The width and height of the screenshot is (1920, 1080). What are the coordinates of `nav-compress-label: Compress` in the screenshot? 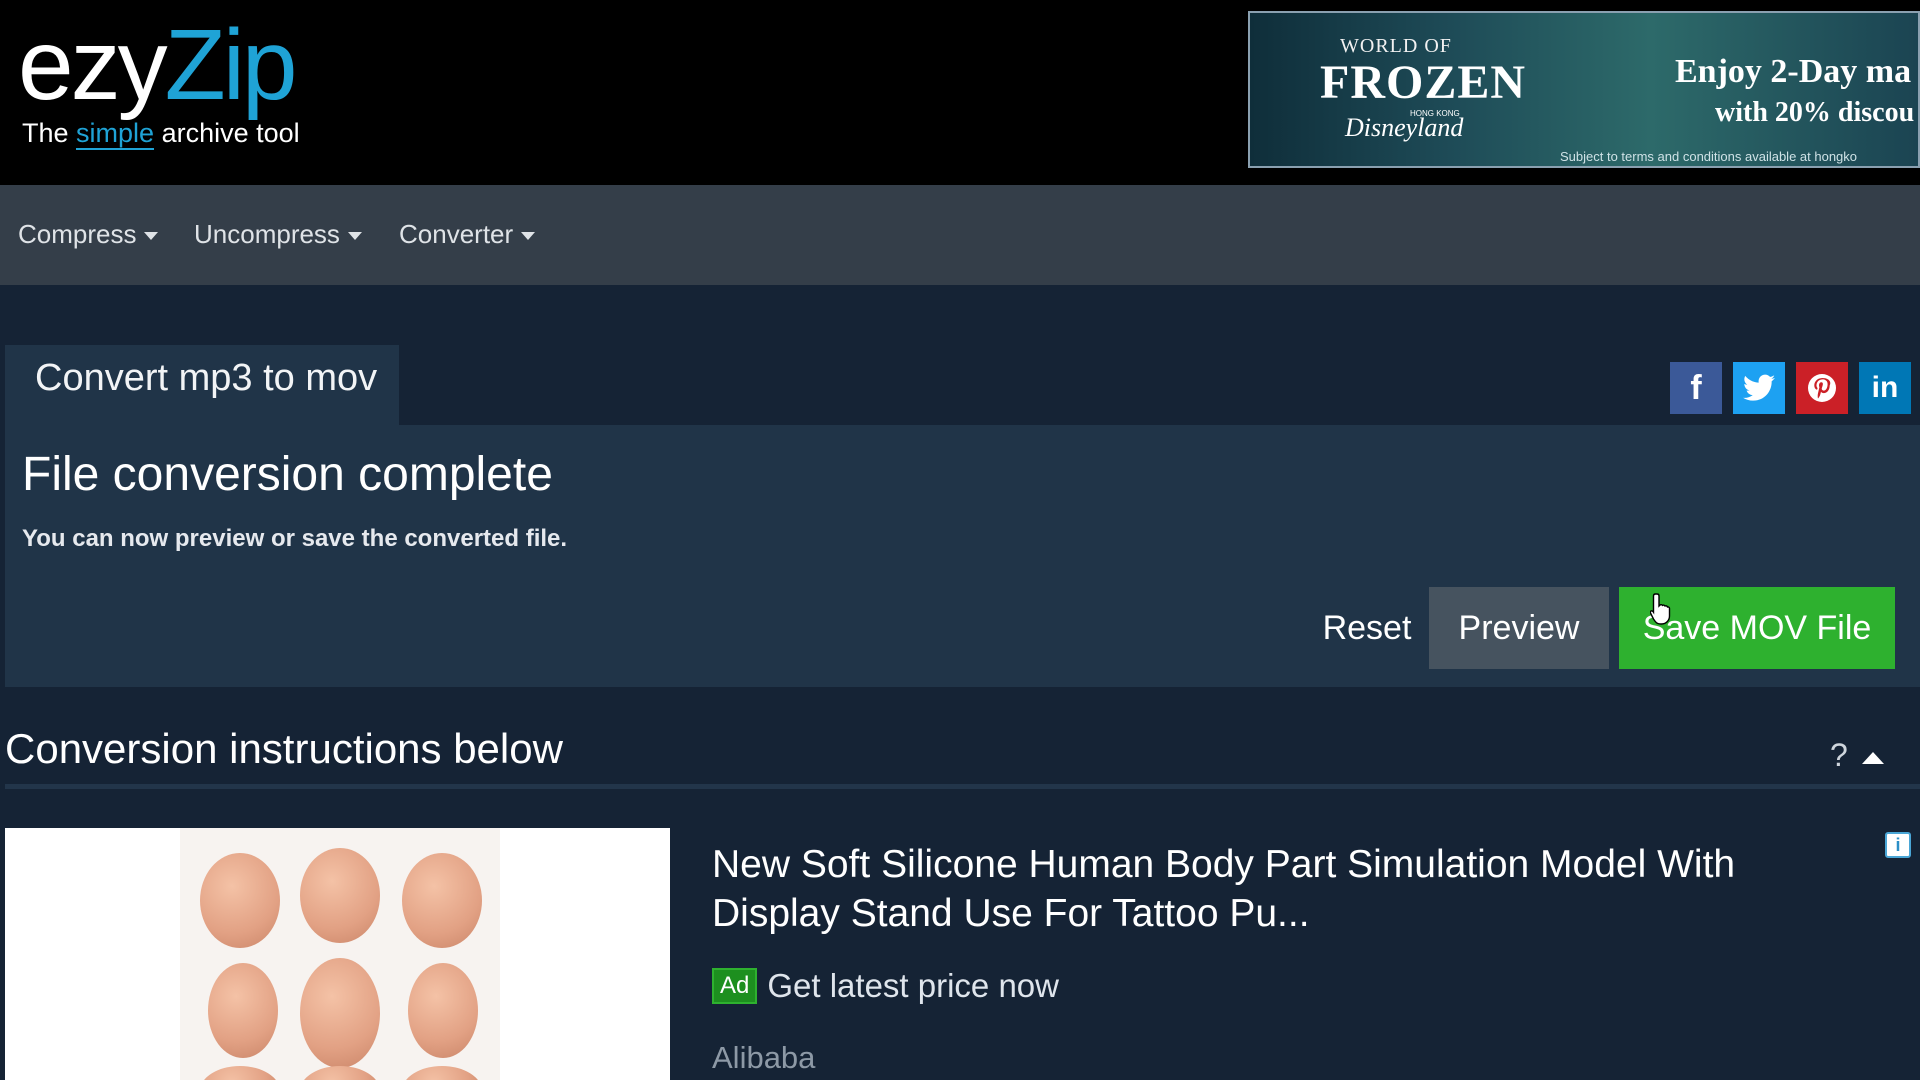 It's located at (77, 234).